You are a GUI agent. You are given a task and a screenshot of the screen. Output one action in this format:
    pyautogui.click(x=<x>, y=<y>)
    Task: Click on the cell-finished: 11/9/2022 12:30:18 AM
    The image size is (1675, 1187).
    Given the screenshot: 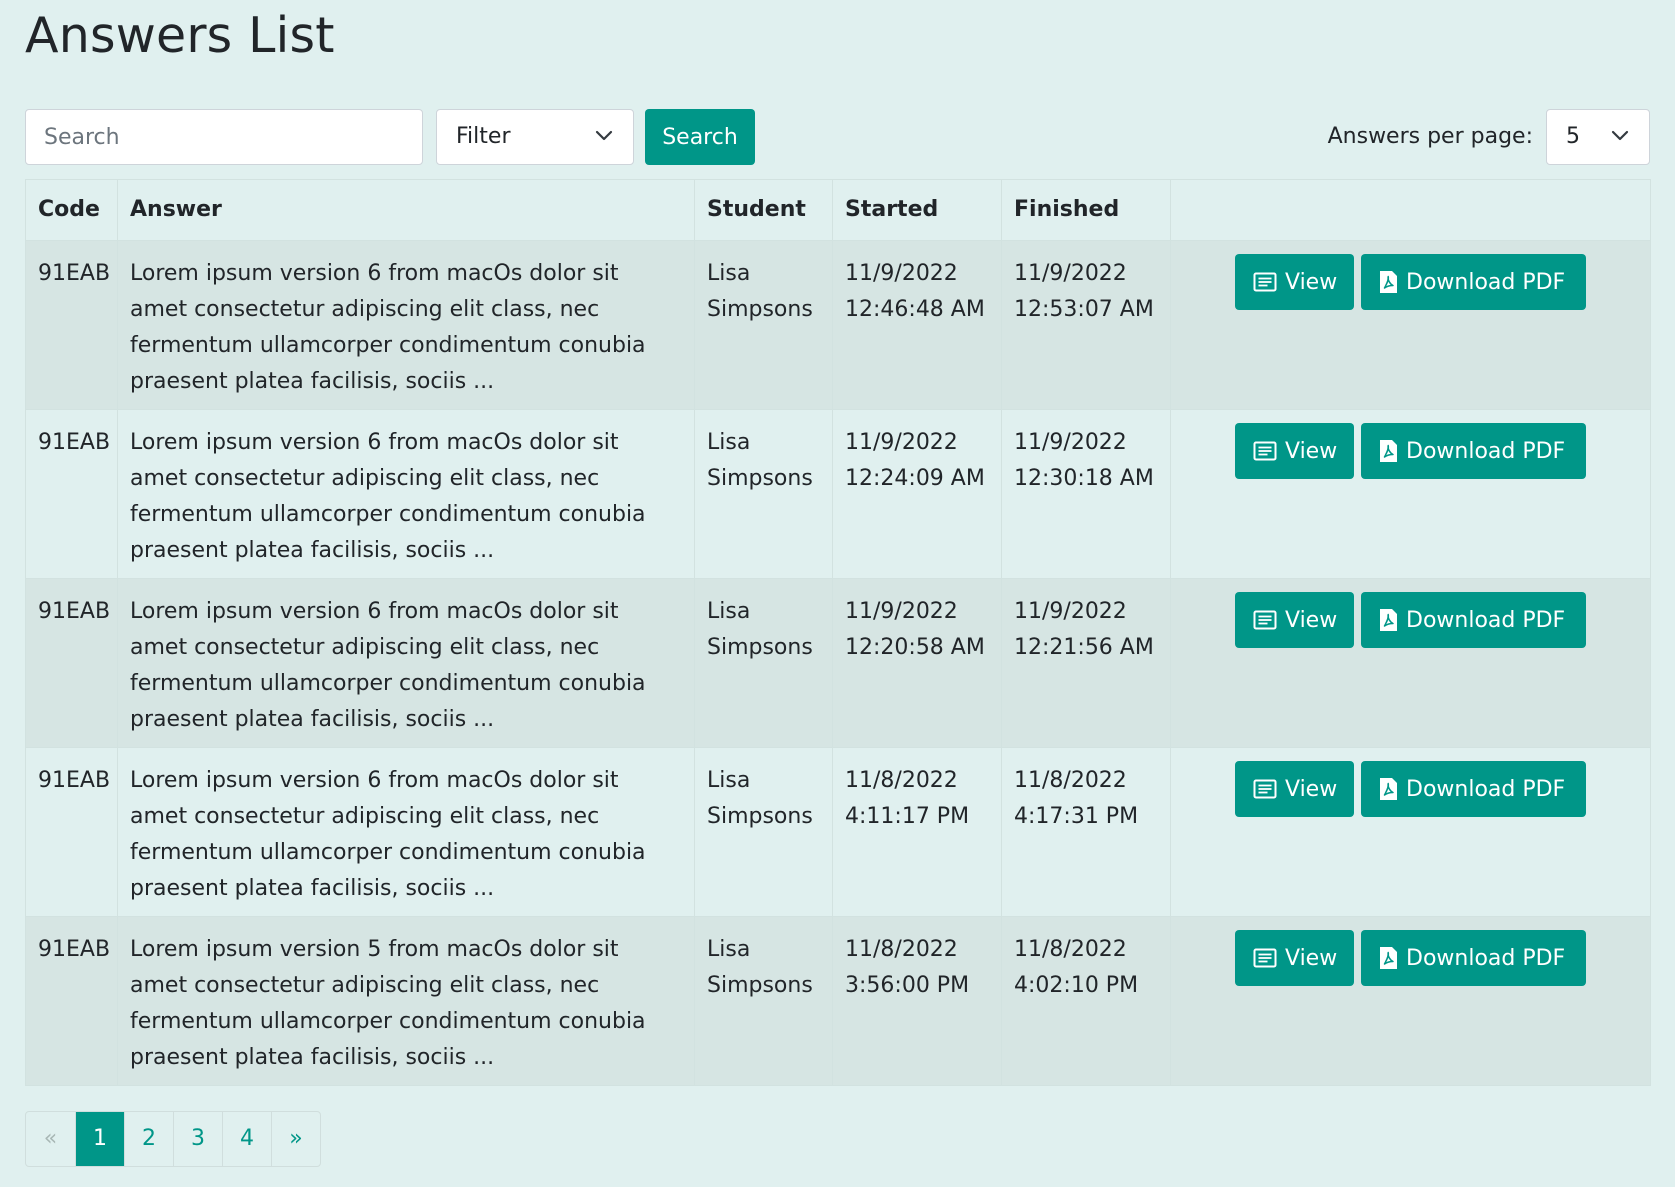 What is the action you would take?
    pyautogui.click(x=1086, y=494)
    